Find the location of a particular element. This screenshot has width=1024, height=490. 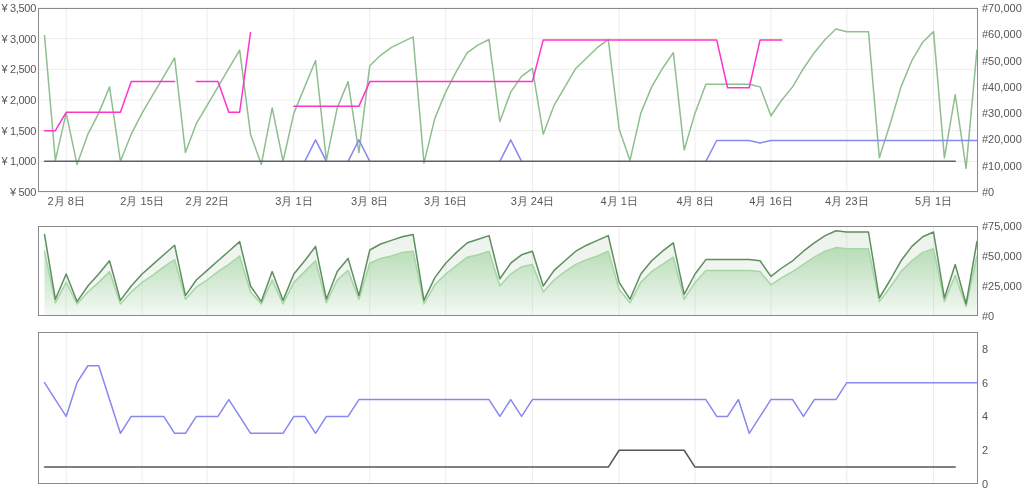

axis-label: 0 is located at coordinates (985, 484).